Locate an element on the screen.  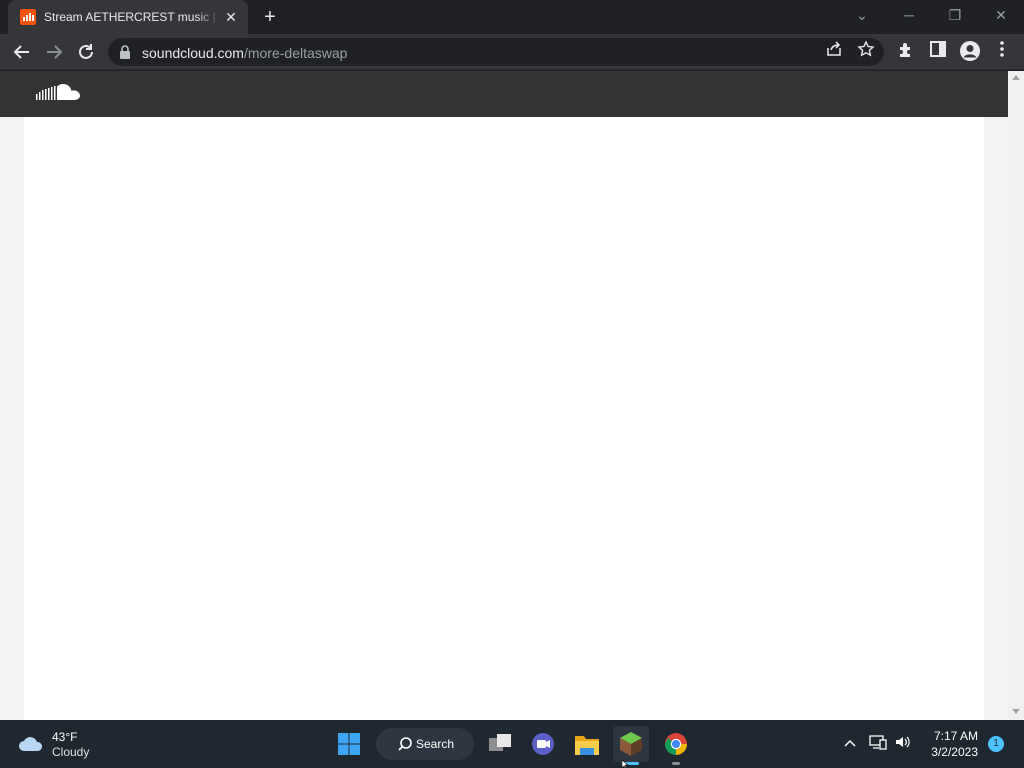
network-icon is located at coordinates (878, 744).